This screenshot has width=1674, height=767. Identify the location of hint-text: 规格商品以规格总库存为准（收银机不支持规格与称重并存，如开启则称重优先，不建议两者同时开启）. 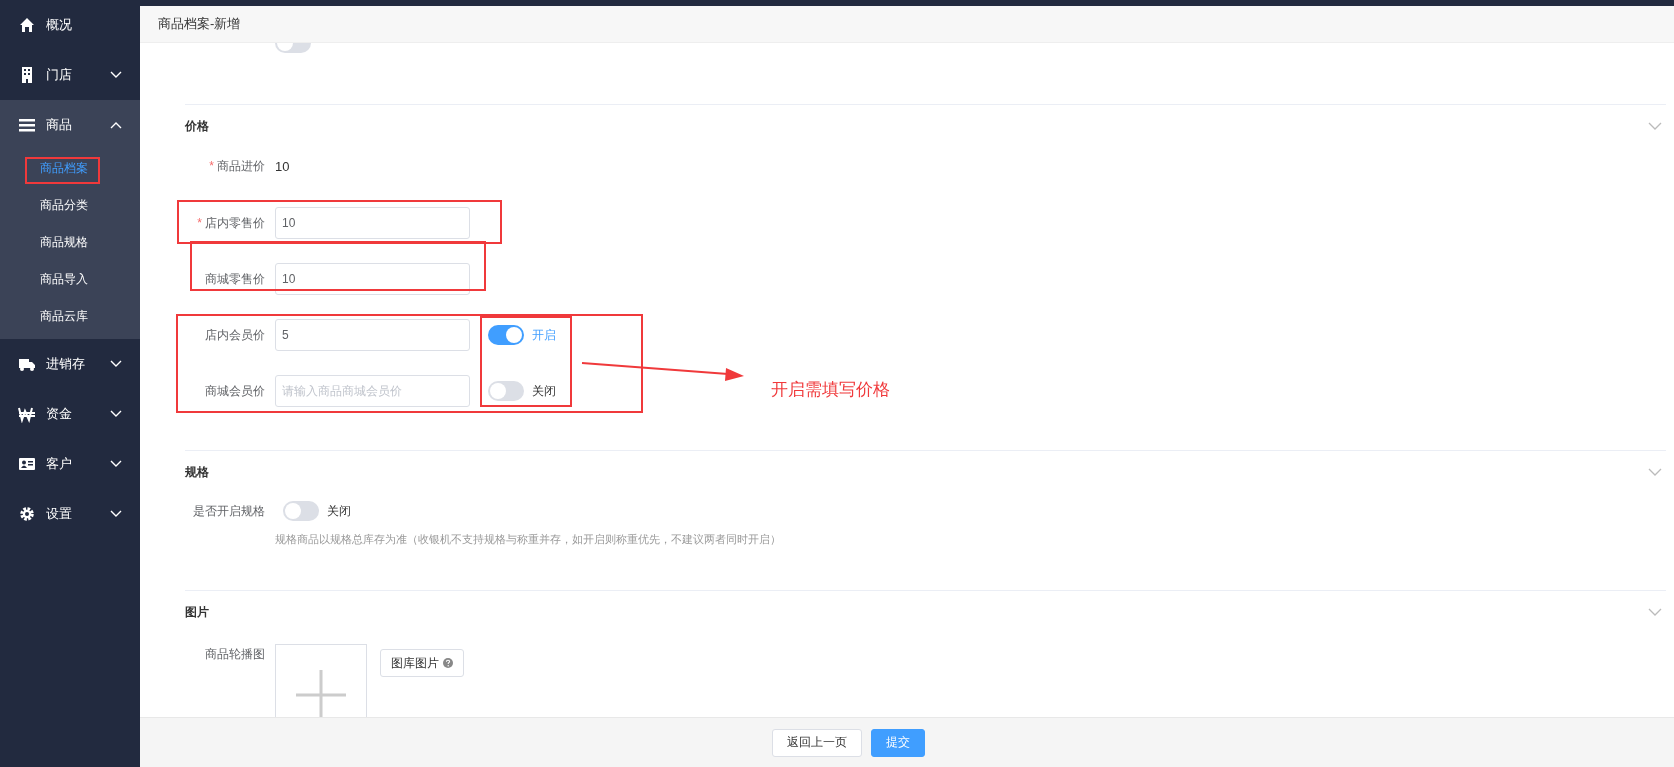
(528, 539).